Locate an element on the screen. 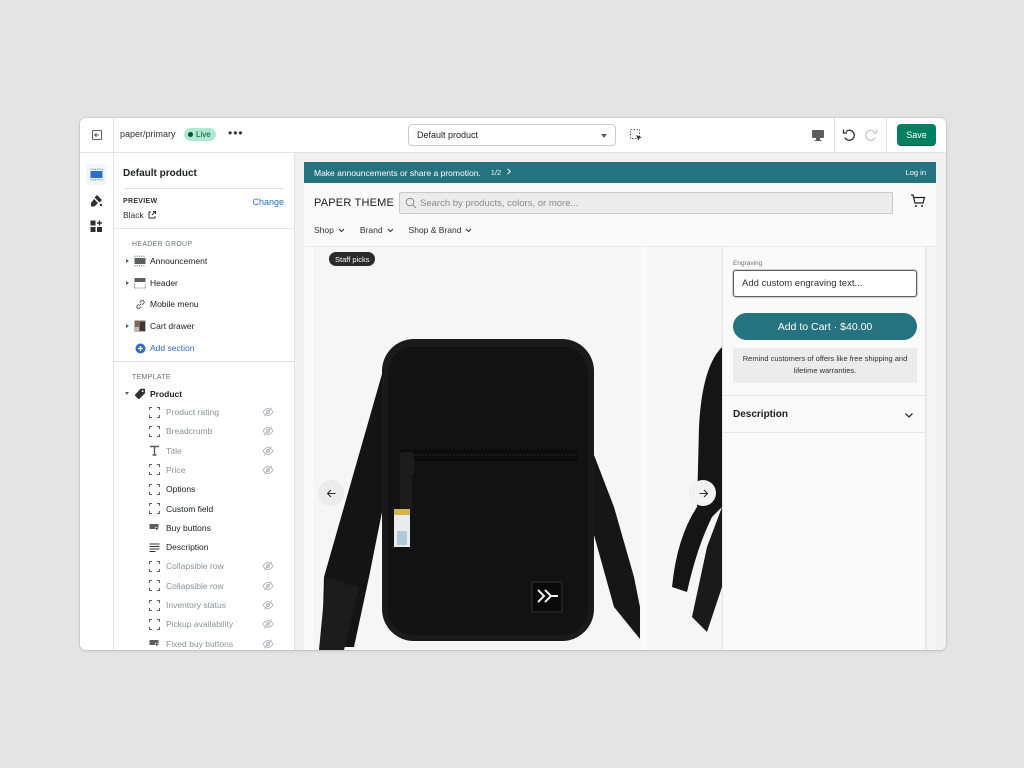 The width and height of the screenshot is (1024, 768). undo-icon is located at coordinates (849, 135).